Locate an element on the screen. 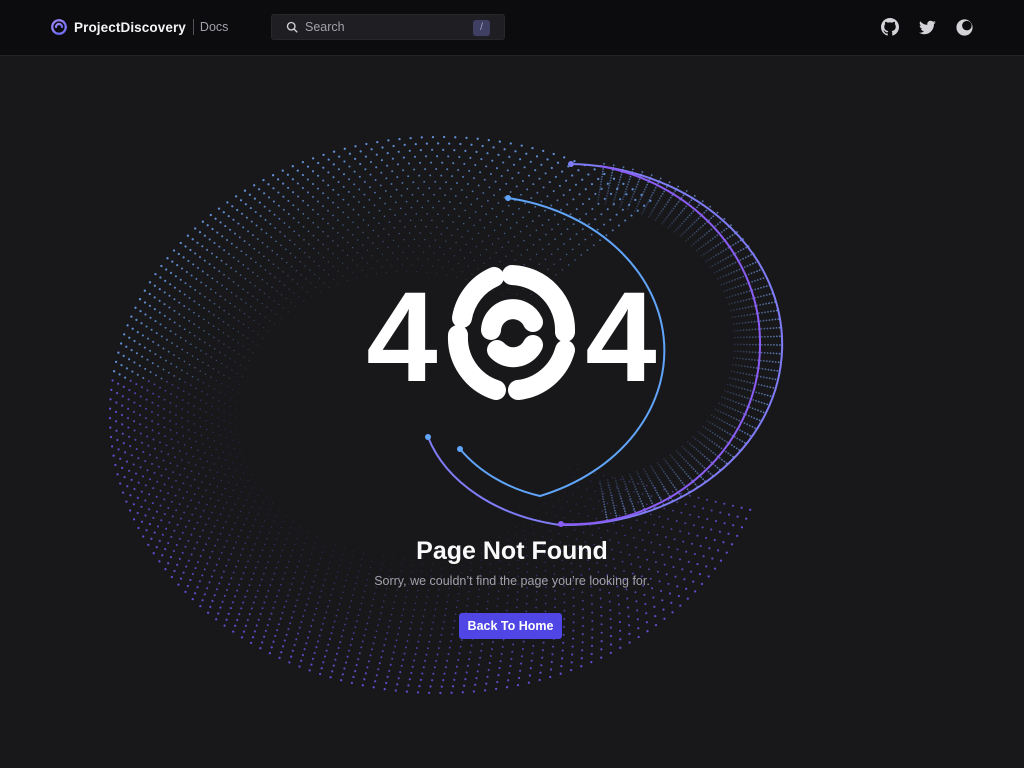 Image resolution: width=1024 pixels, height=768 pixels. brand-logo-link: ProjectDiscovery Docs is located at coordinates (139, 27).